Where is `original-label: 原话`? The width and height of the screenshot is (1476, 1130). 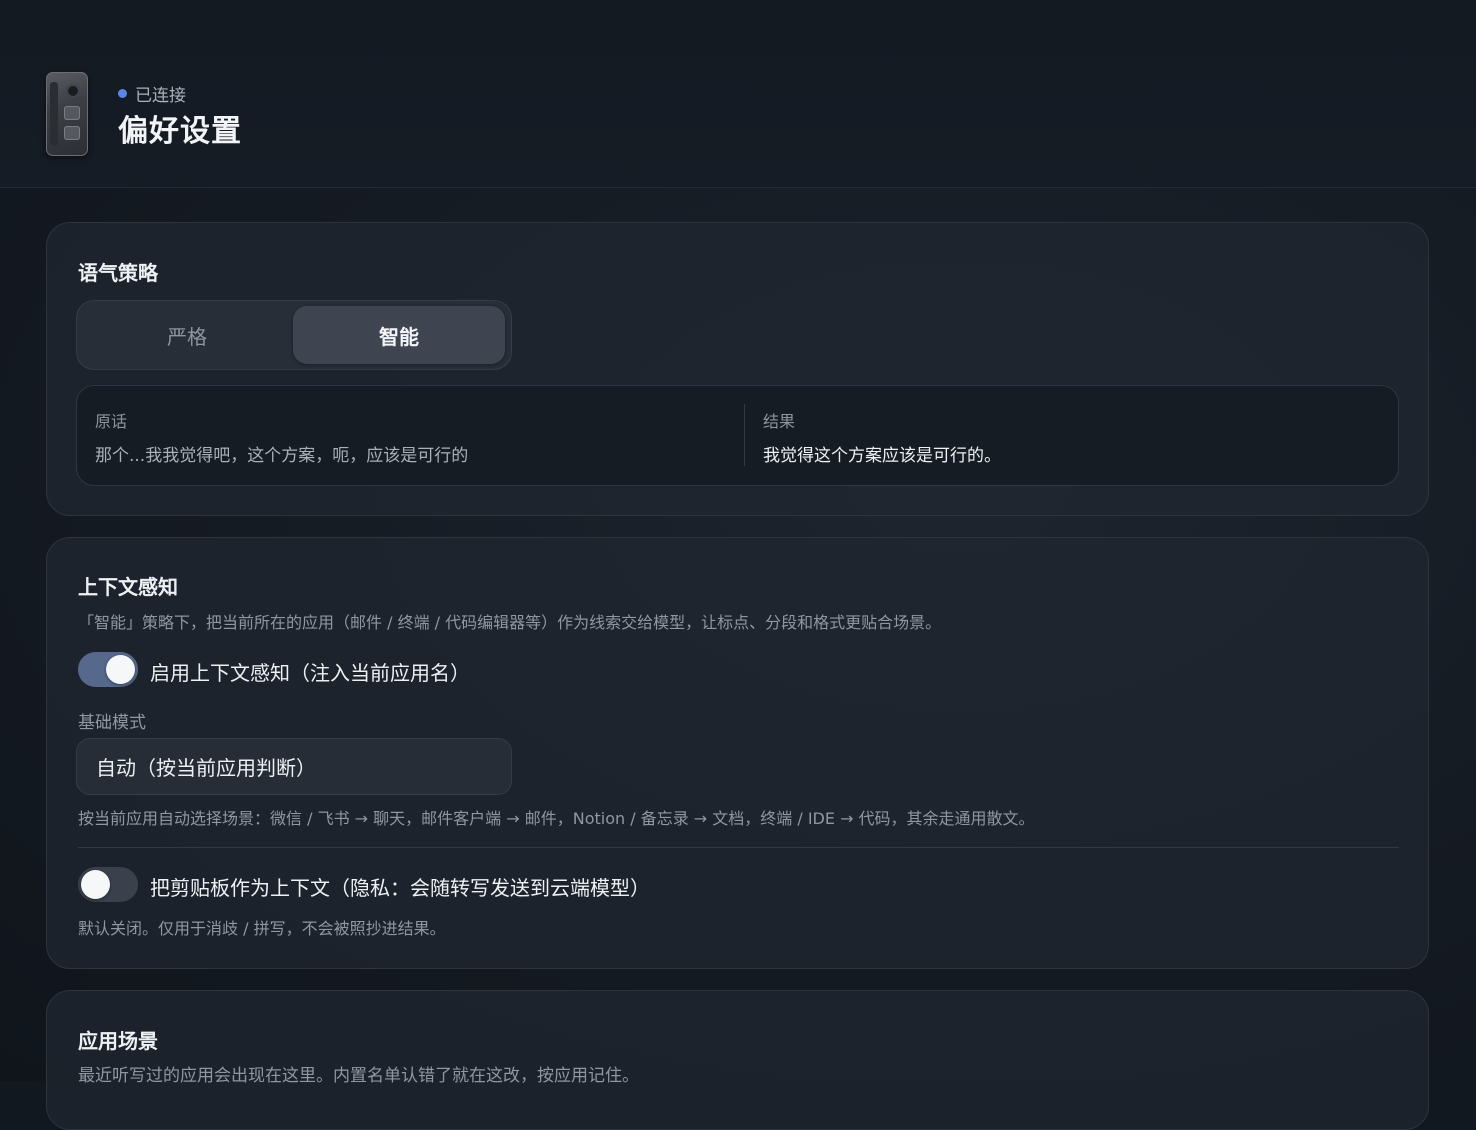 original-label: 原话 is located at coordinates (111, 421).